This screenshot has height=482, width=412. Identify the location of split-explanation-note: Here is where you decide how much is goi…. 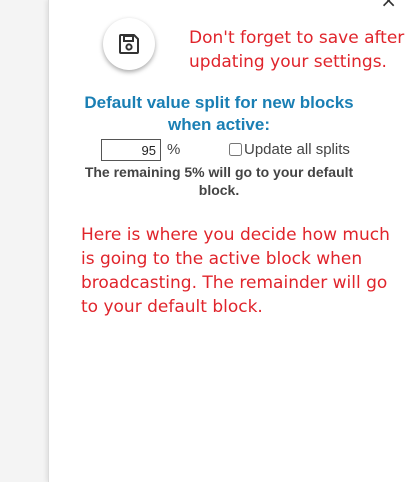
(235, 271).